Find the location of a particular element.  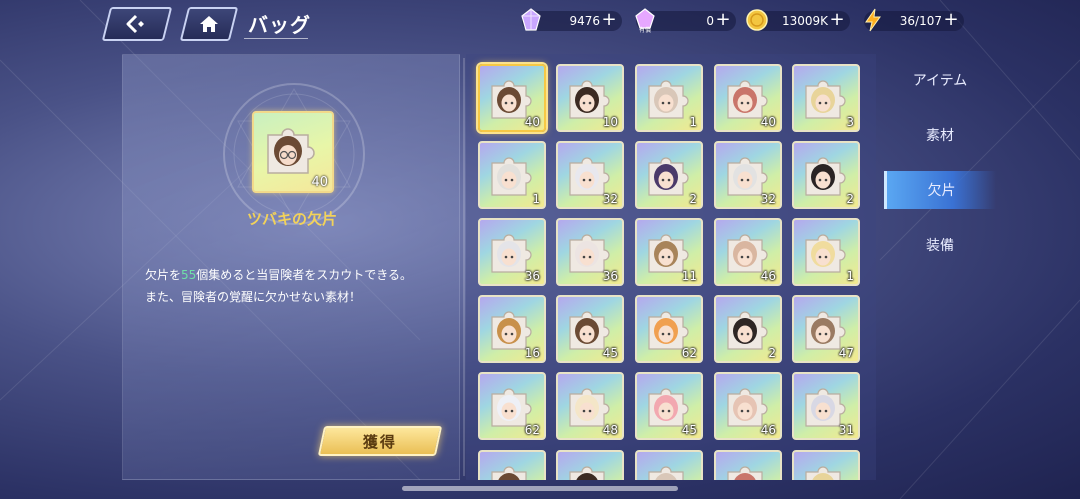

tab-materials: 素材 is located at coordinates (940, 135).